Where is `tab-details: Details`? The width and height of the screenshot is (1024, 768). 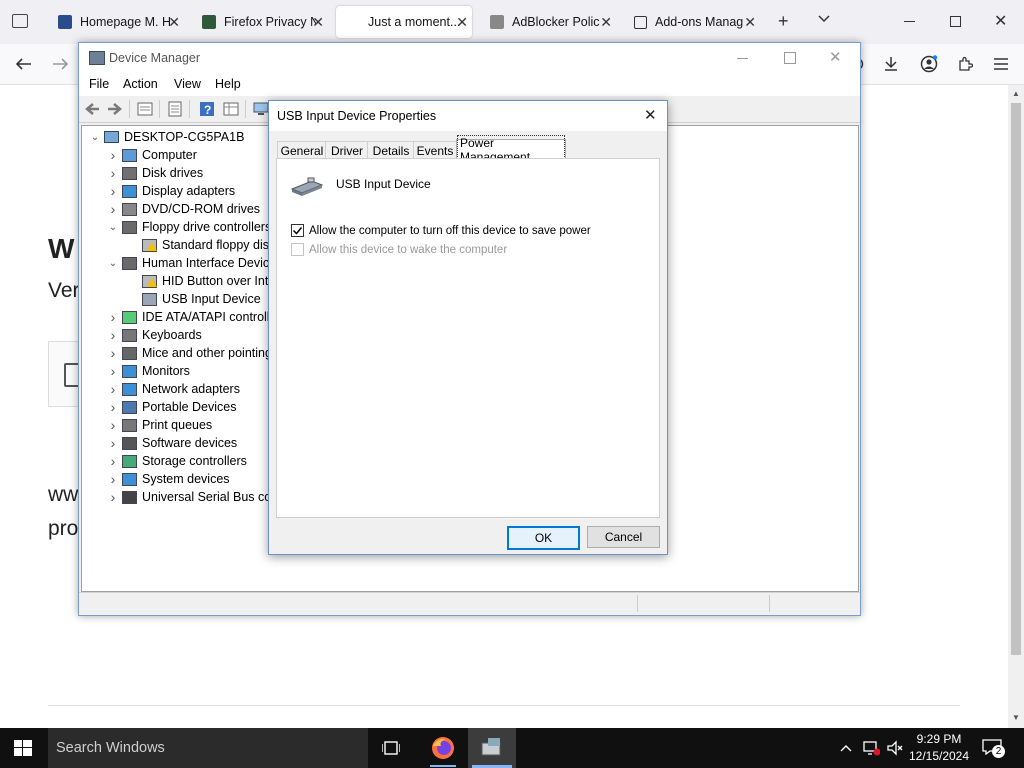 tab-details: Details is located at coordinates (391, 150).